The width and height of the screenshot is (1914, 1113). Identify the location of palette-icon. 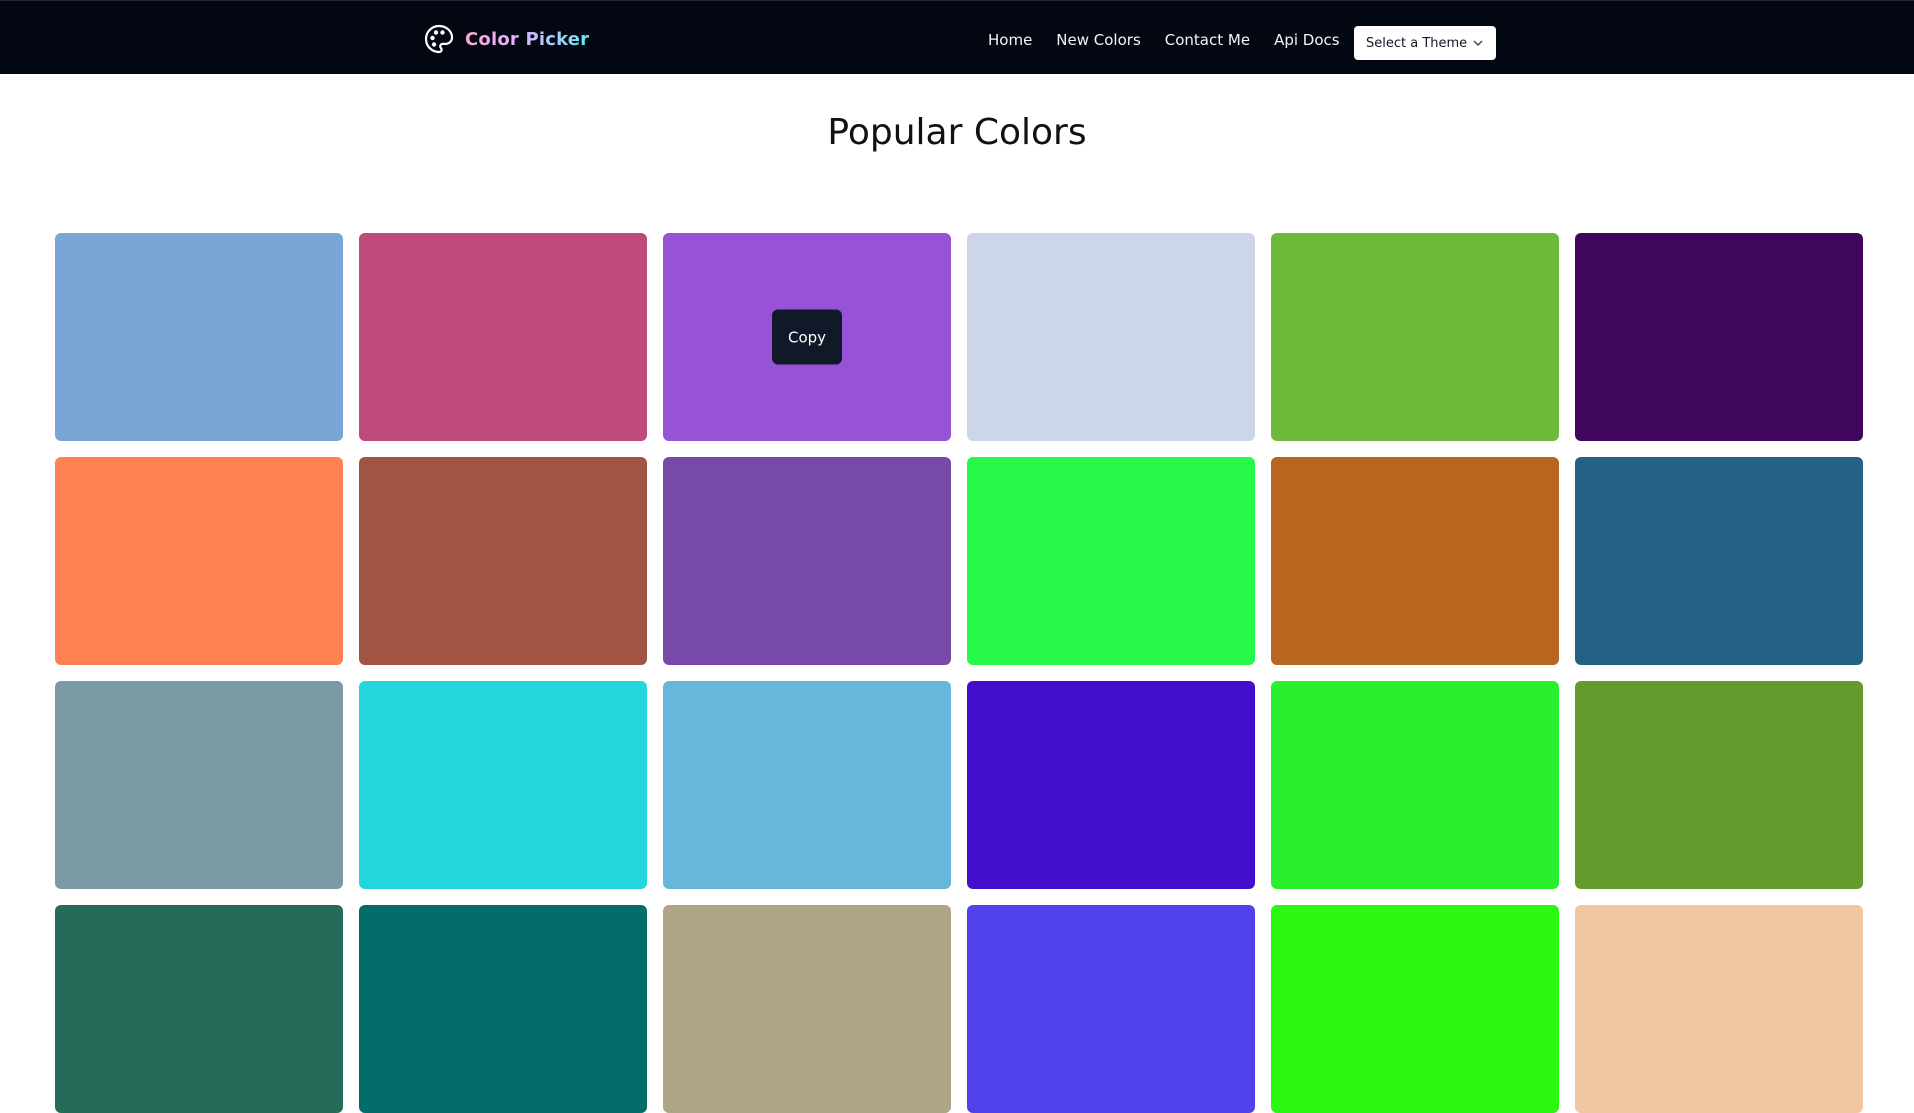
(439, 39).